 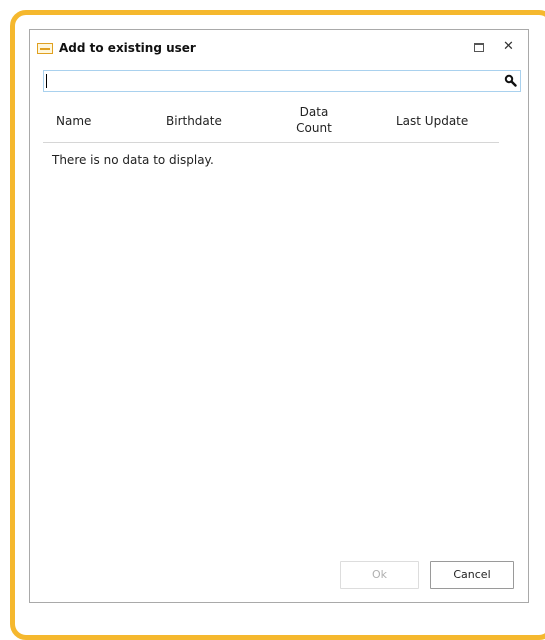 I want to click on results-table-header: Name Birthdate Data Count Last Update, so click(x=271, y=118).